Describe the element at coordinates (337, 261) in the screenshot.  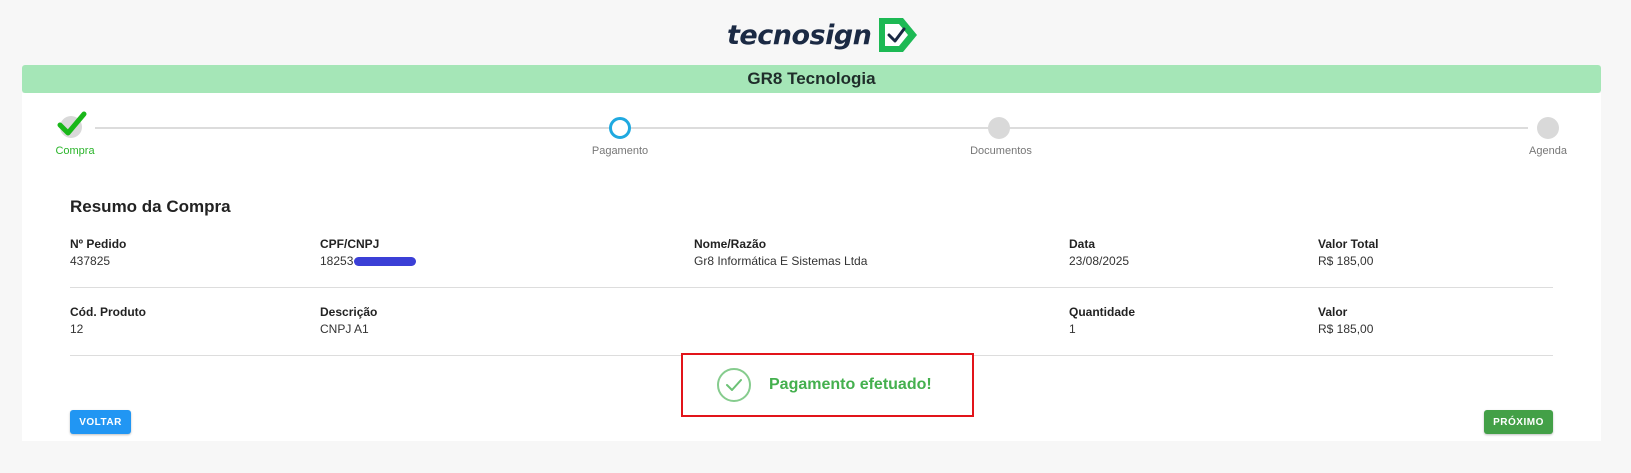
I see `document-visible-digits: 18253` at that location.